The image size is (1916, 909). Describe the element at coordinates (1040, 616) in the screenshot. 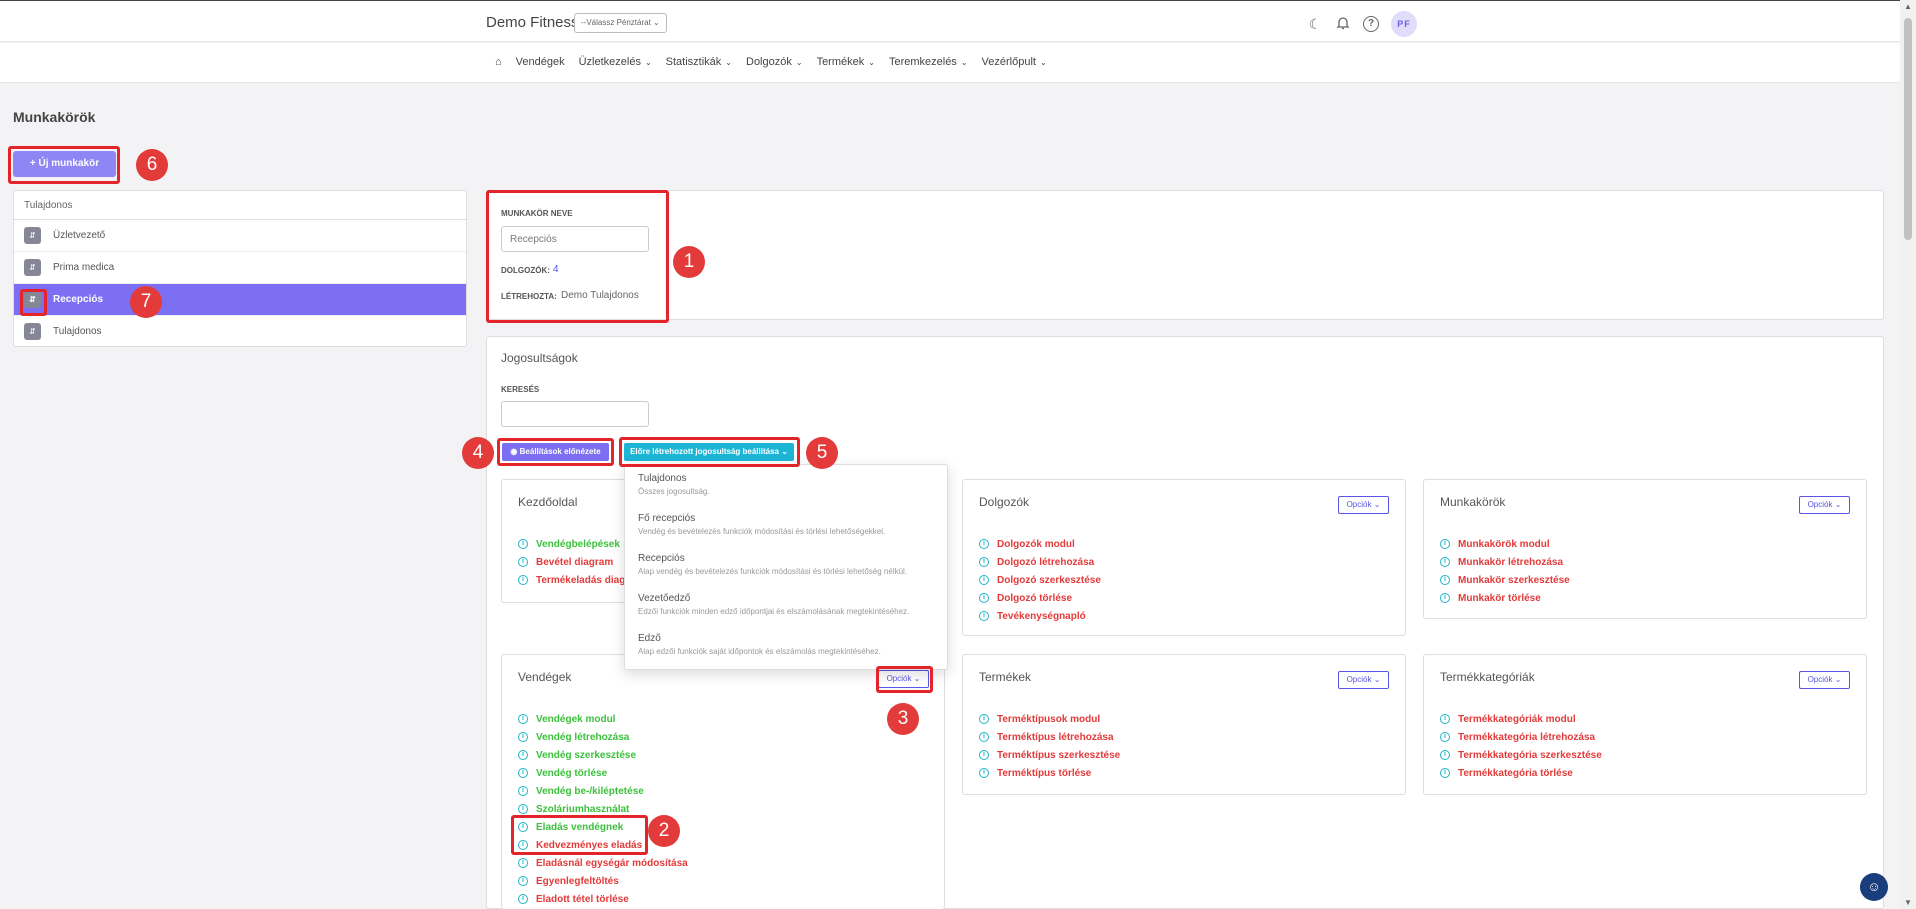

I see `permission-item: i Tevékenységnapló` at that location.